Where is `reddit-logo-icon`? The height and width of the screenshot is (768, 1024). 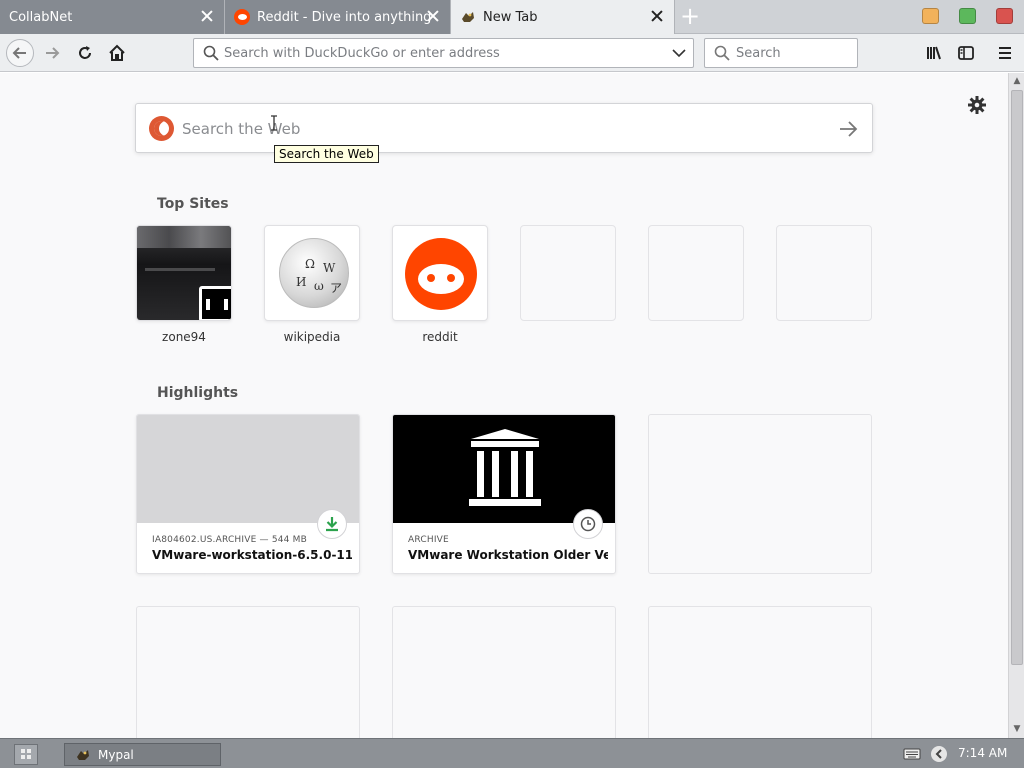 reddit-logo-icon is located at coordinates (441, 274).